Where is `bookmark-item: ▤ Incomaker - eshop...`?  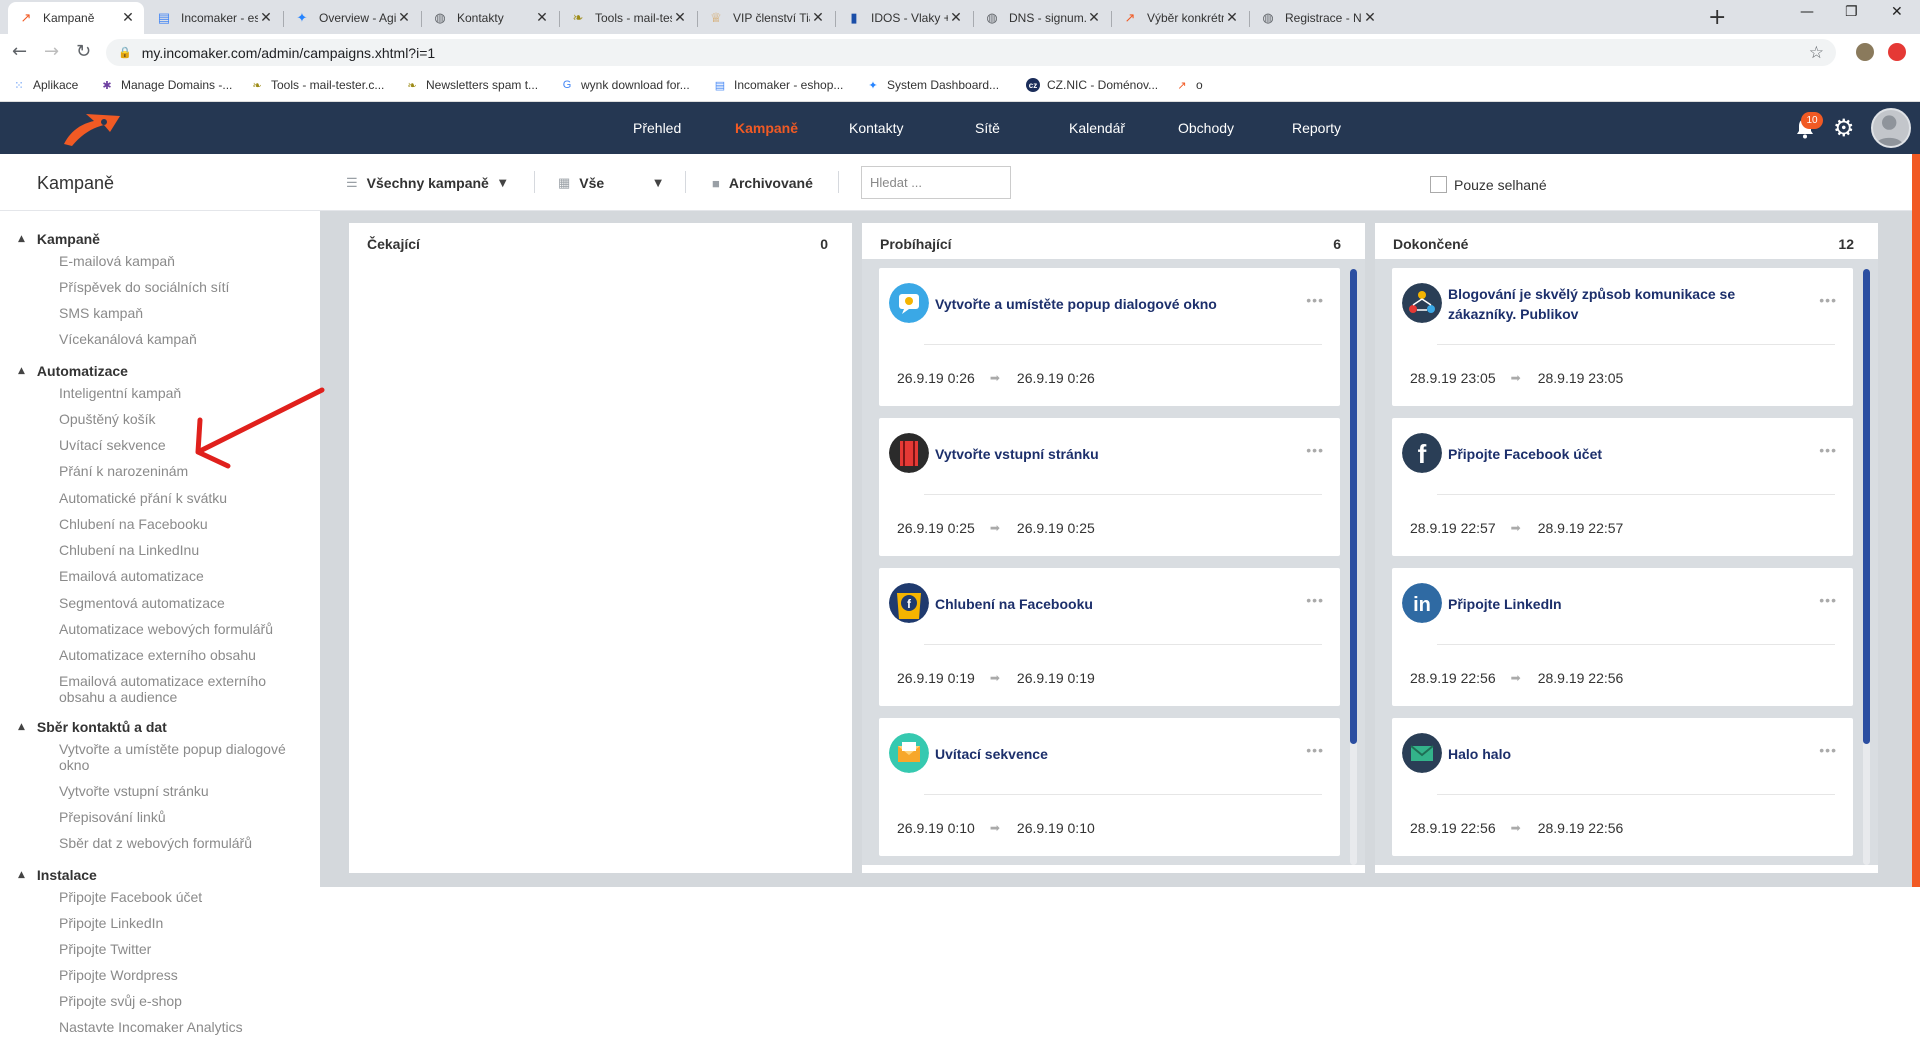
bookmark-item: ▤ Incomaker - eshop... is located at coordinates (778, 85).